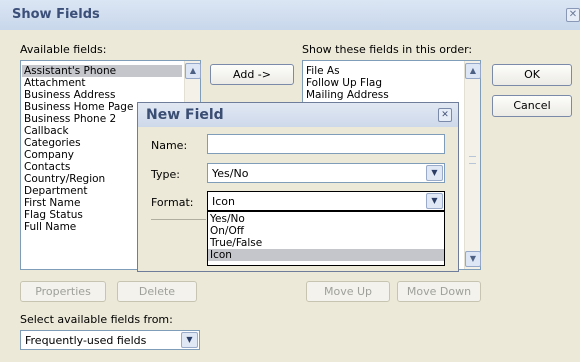 This screenshot has height=362, width=580. I want to click on format-option: On/Off, so click(326, 231).